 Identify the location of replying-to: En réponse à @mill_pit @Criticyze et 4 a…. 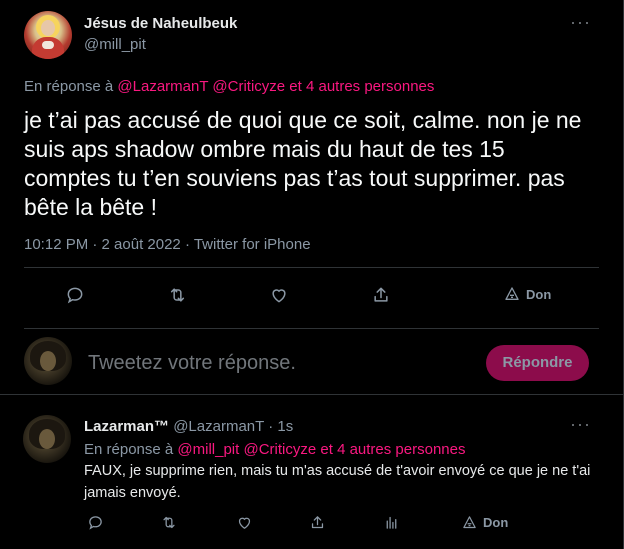
(274, 449).